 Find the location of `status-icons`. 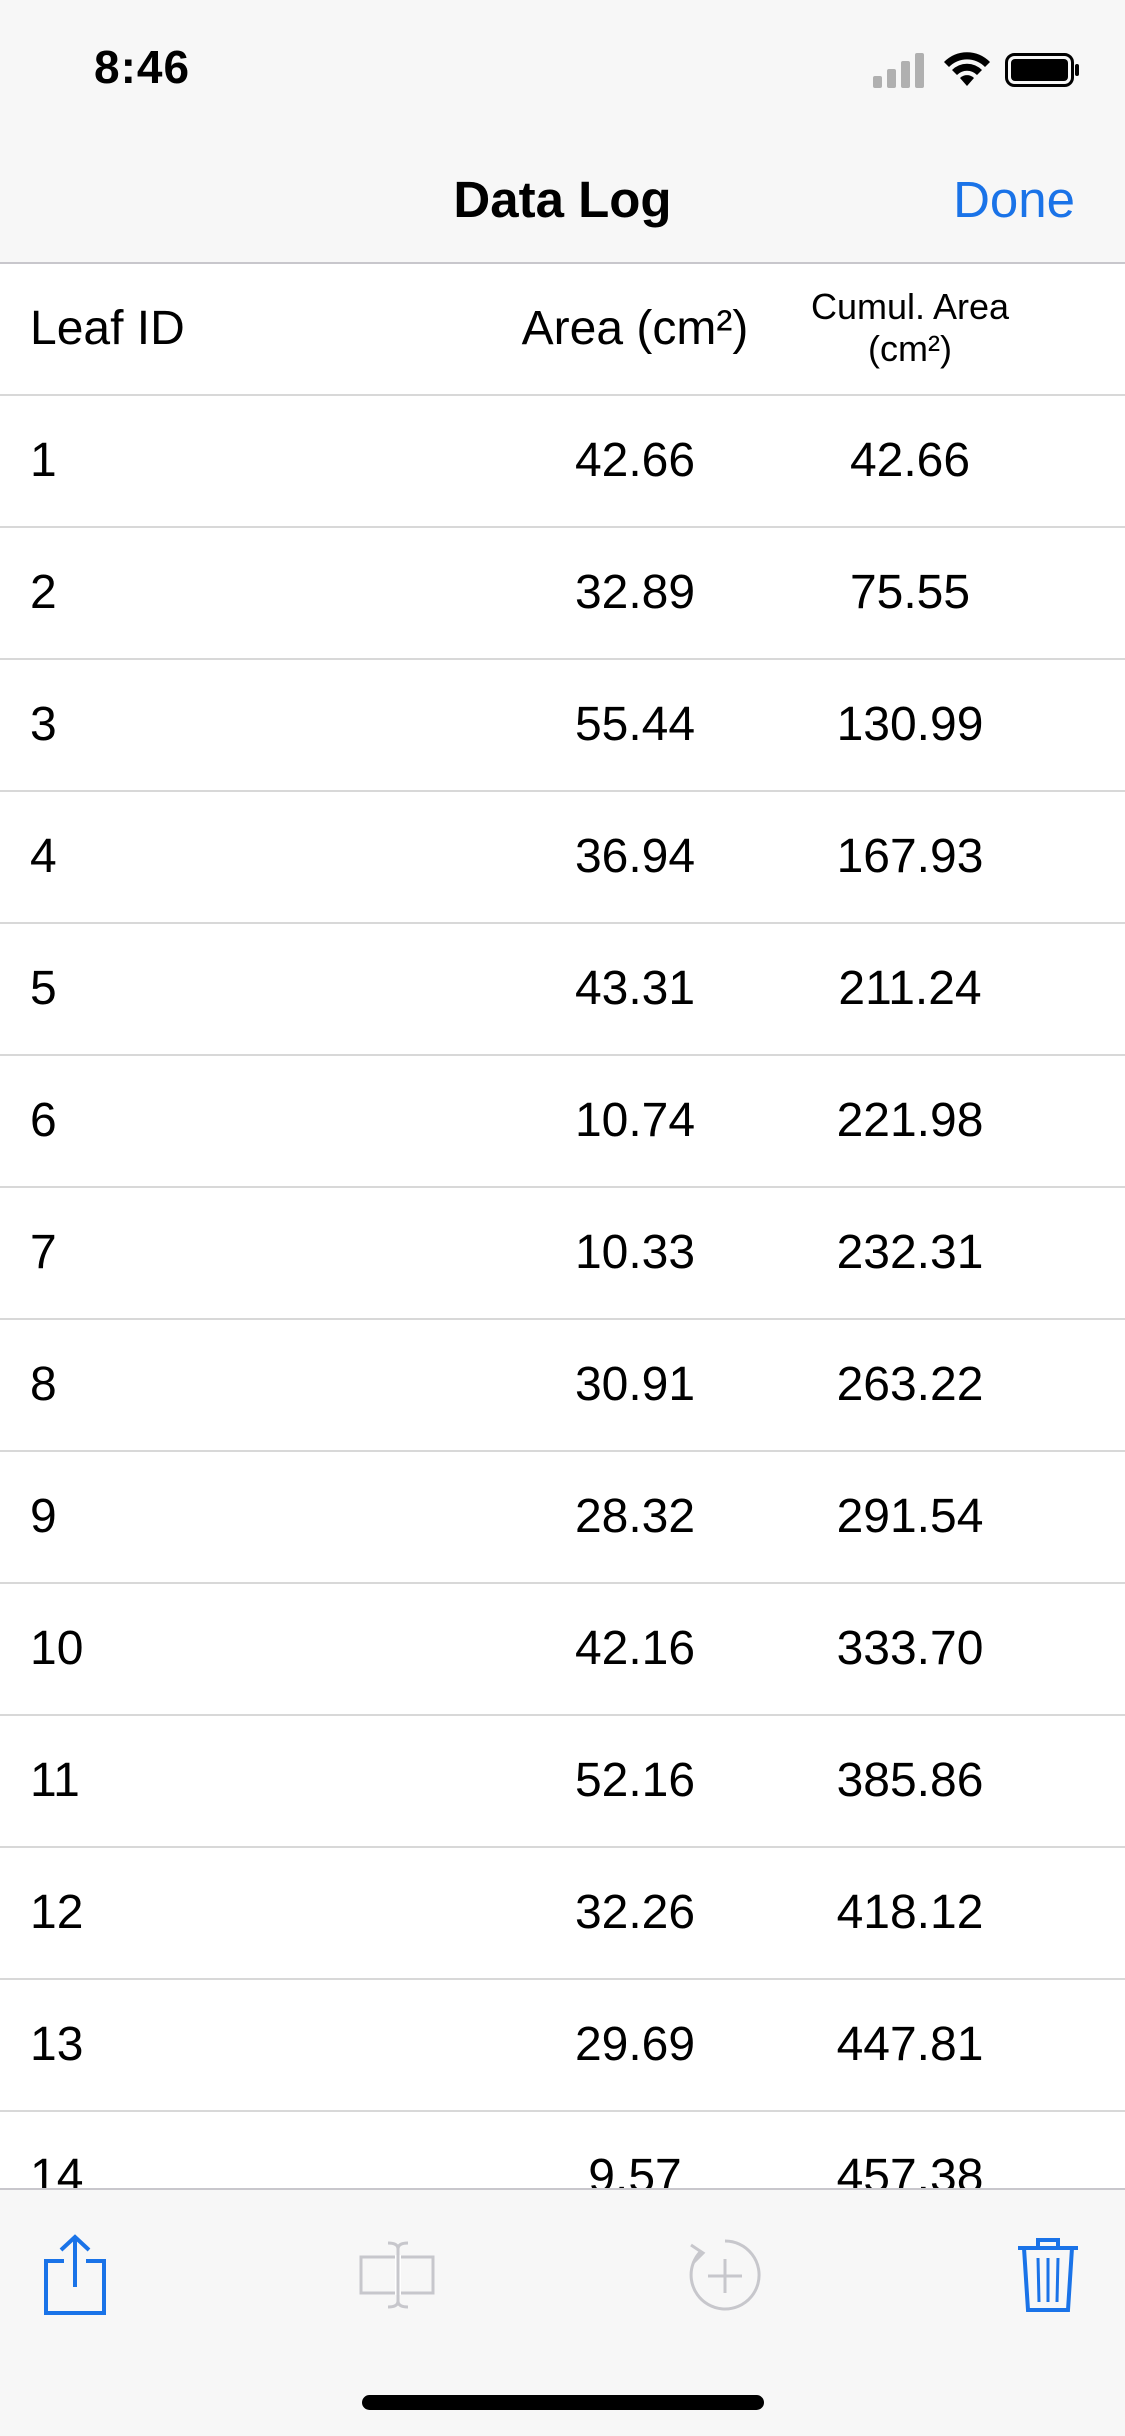

status-icons is located at coordinates (976, 70).